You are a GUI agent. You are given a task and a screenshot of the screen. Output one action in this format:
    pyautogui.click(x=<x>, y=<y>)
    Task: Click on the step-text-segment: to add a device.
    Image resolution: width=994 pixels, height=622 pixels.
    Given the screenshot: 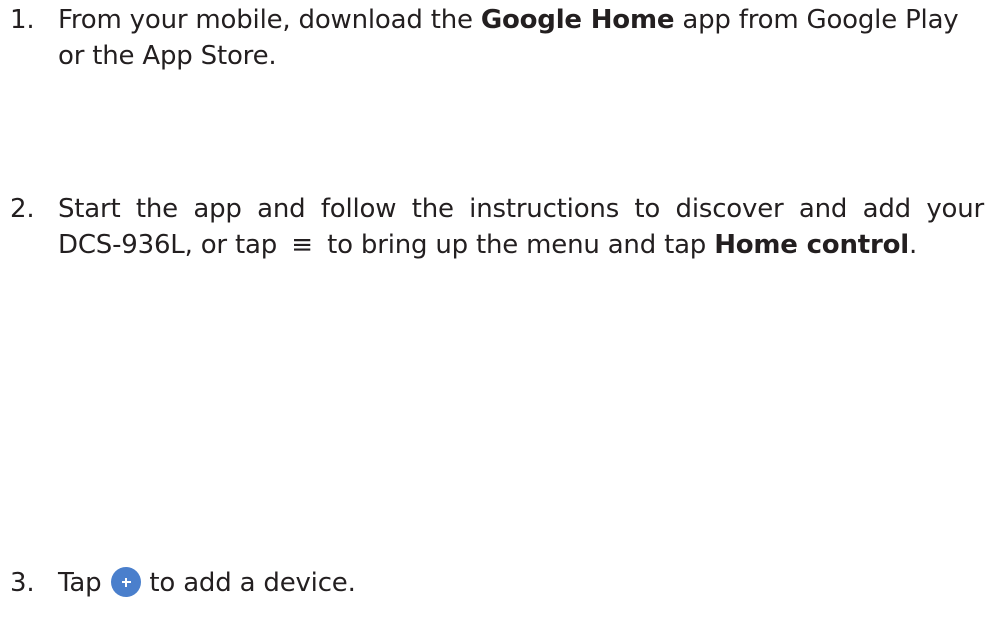 What is the action you would take?
    pyautogui.click(x=252, y=583)
    